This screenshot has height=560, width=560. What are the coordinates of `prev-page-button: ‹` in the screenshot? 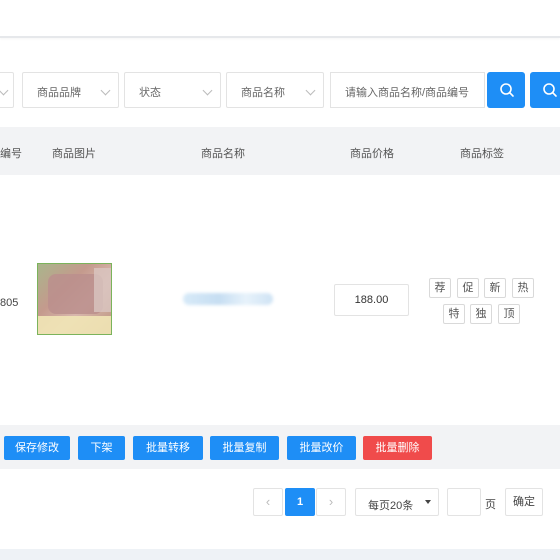 It's located at (268, 502).